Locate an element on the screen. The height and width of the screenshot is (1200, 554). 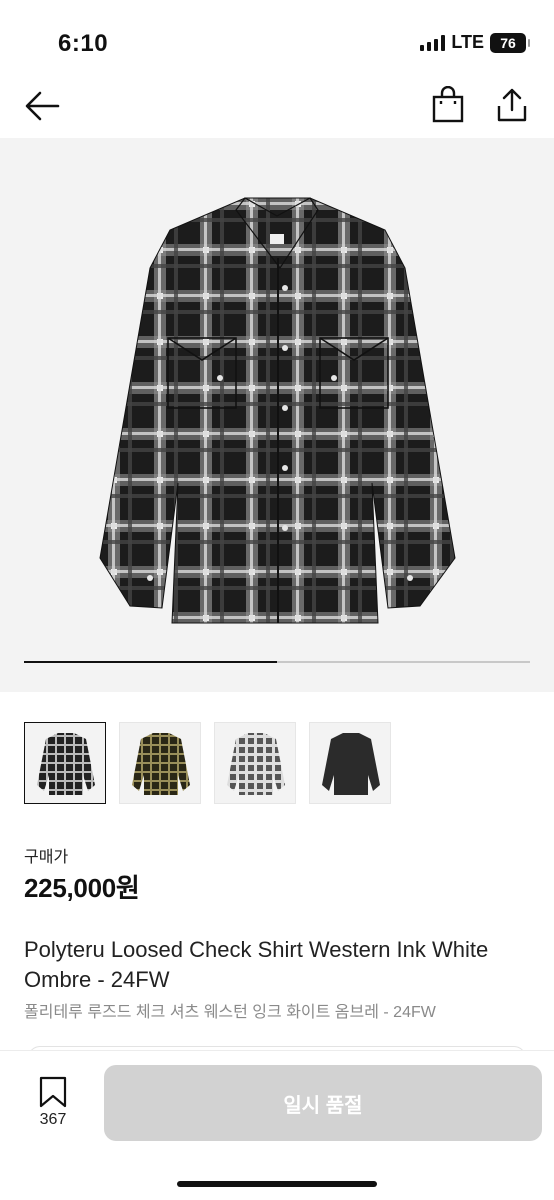
bottom-action-bar: 367 일시 품절 is located at coordinates (277, 1125).